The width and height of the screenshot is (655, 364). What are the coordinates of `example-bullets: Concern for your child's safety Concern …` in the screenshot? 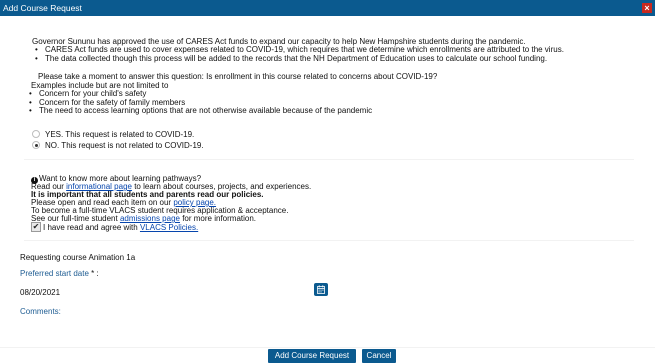 It's located at (198, 102).